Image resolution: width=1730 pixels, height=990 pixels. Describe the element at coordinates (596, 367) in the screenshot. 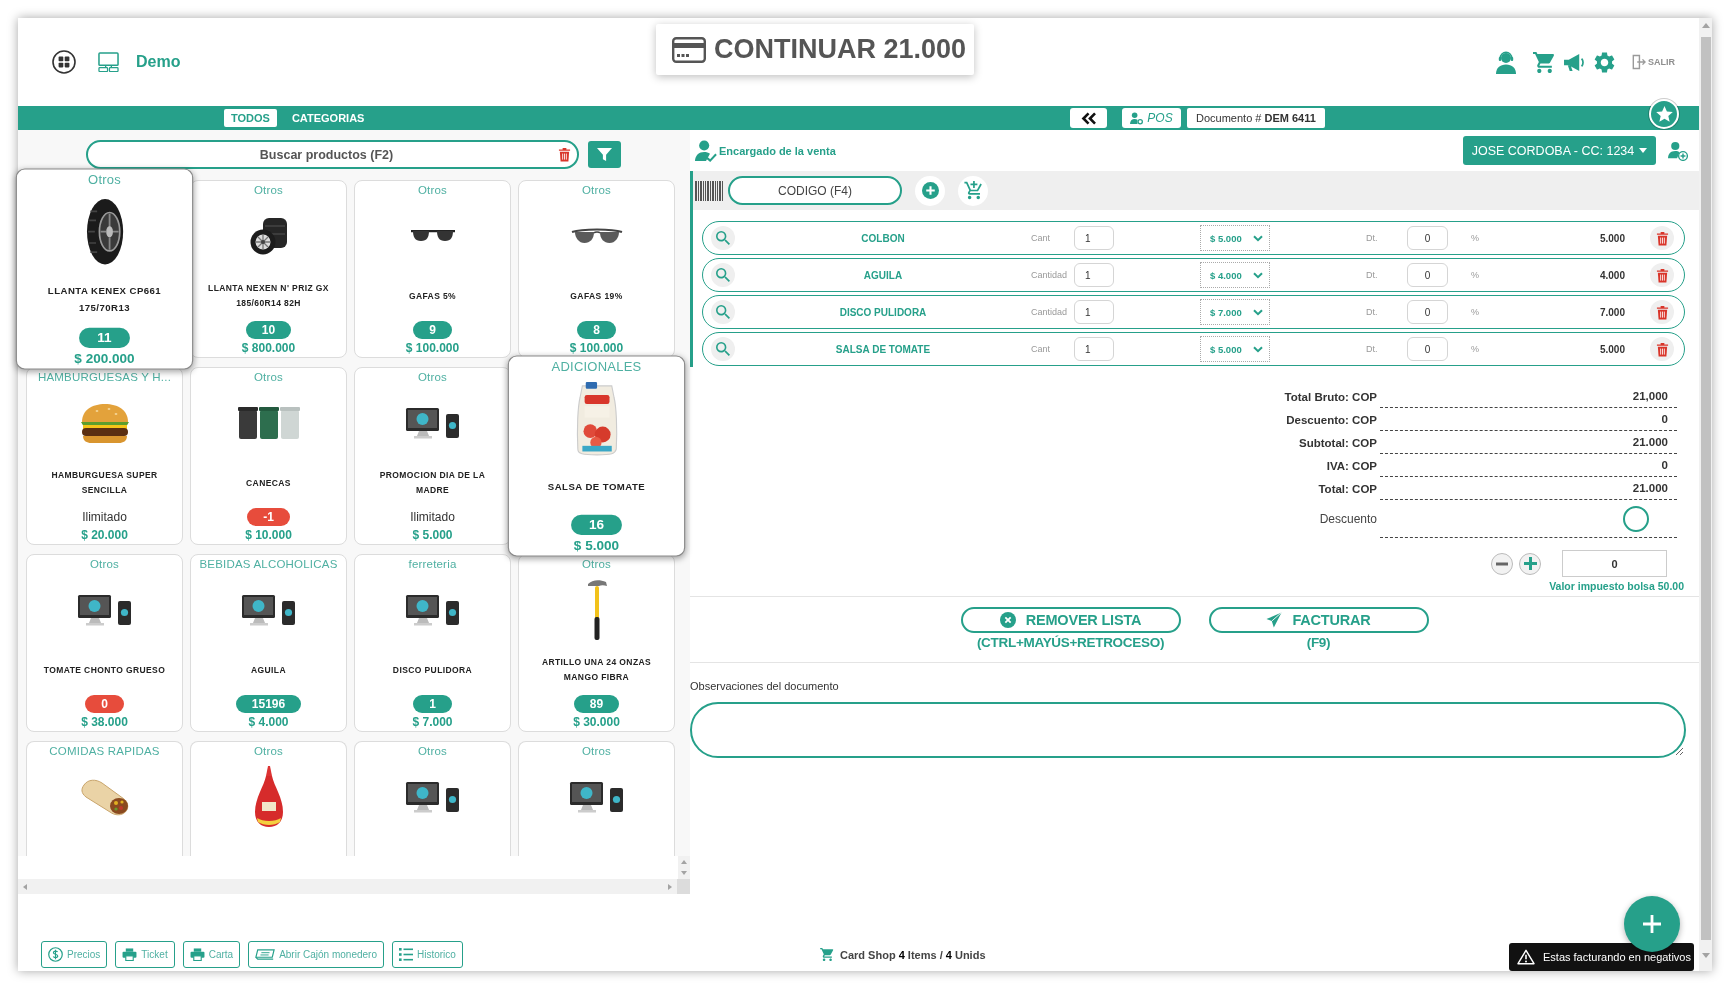

I see `product-category: ADICIONALES` at that location.